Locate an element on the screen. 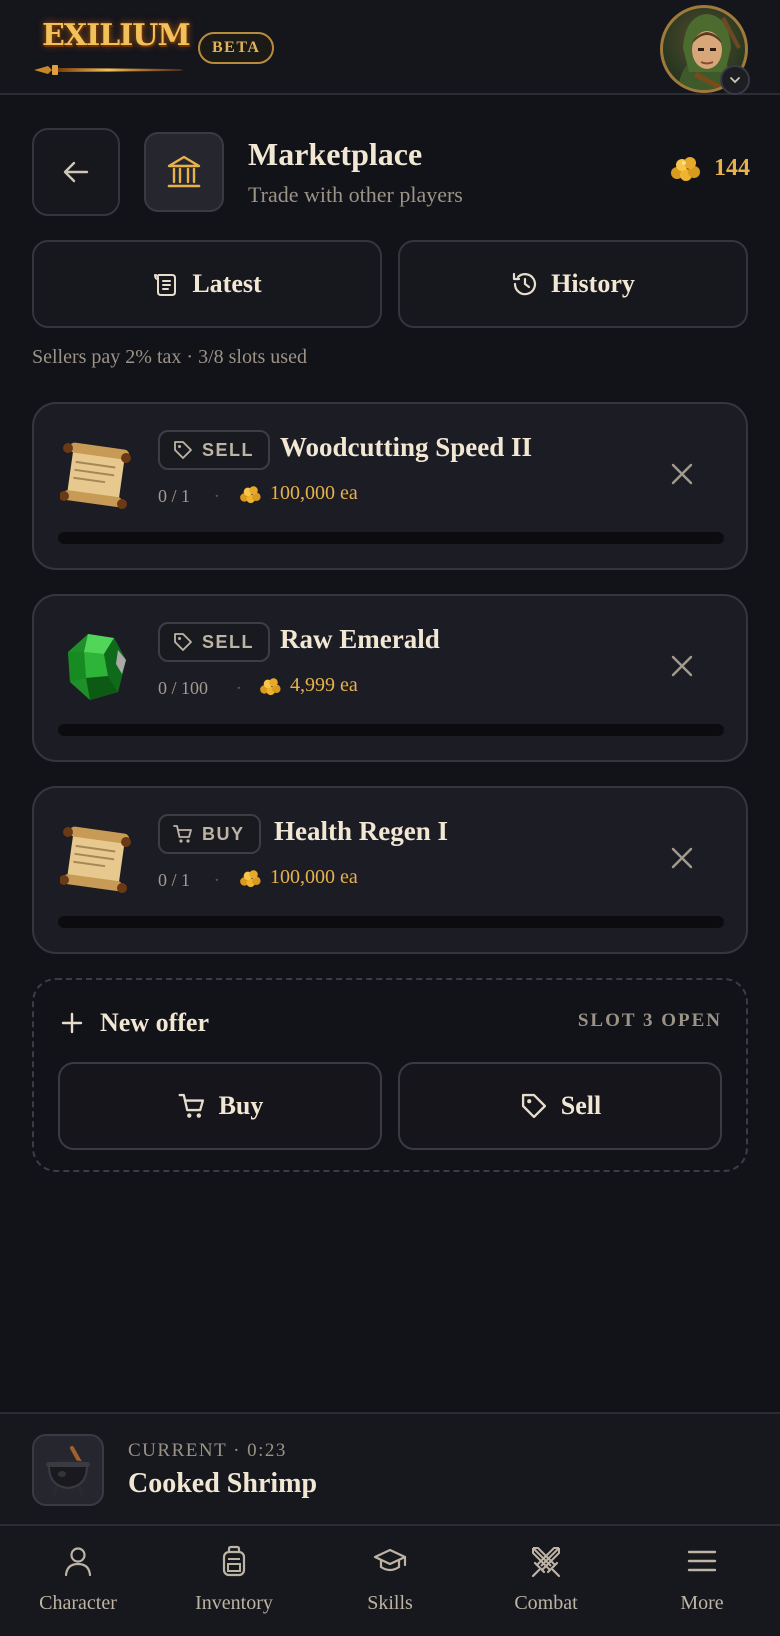 This screenshot has height=1636, width=780. plus-icon is located at coordinates (72, 1023).